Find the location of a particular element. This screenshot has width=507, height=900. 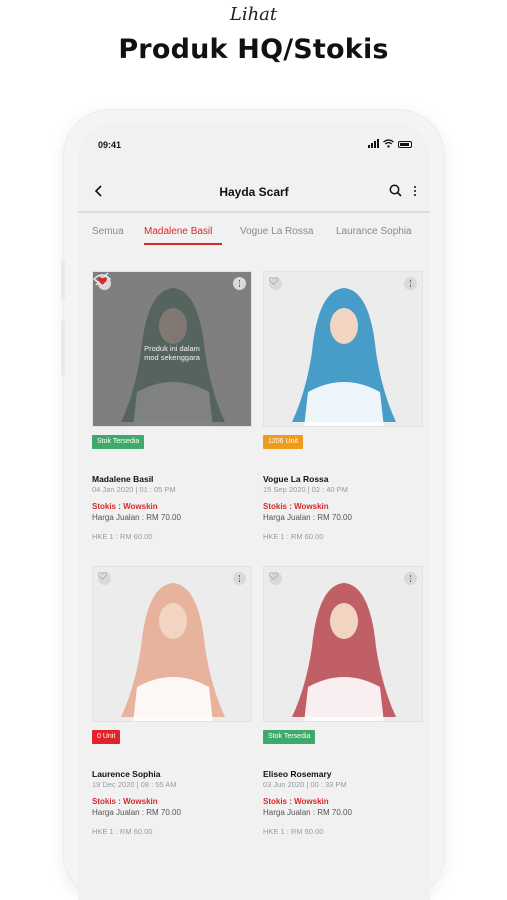

product-datetime: 04 Jan 2020 | 01 : 05 PM is located at coordinates (134, 489).